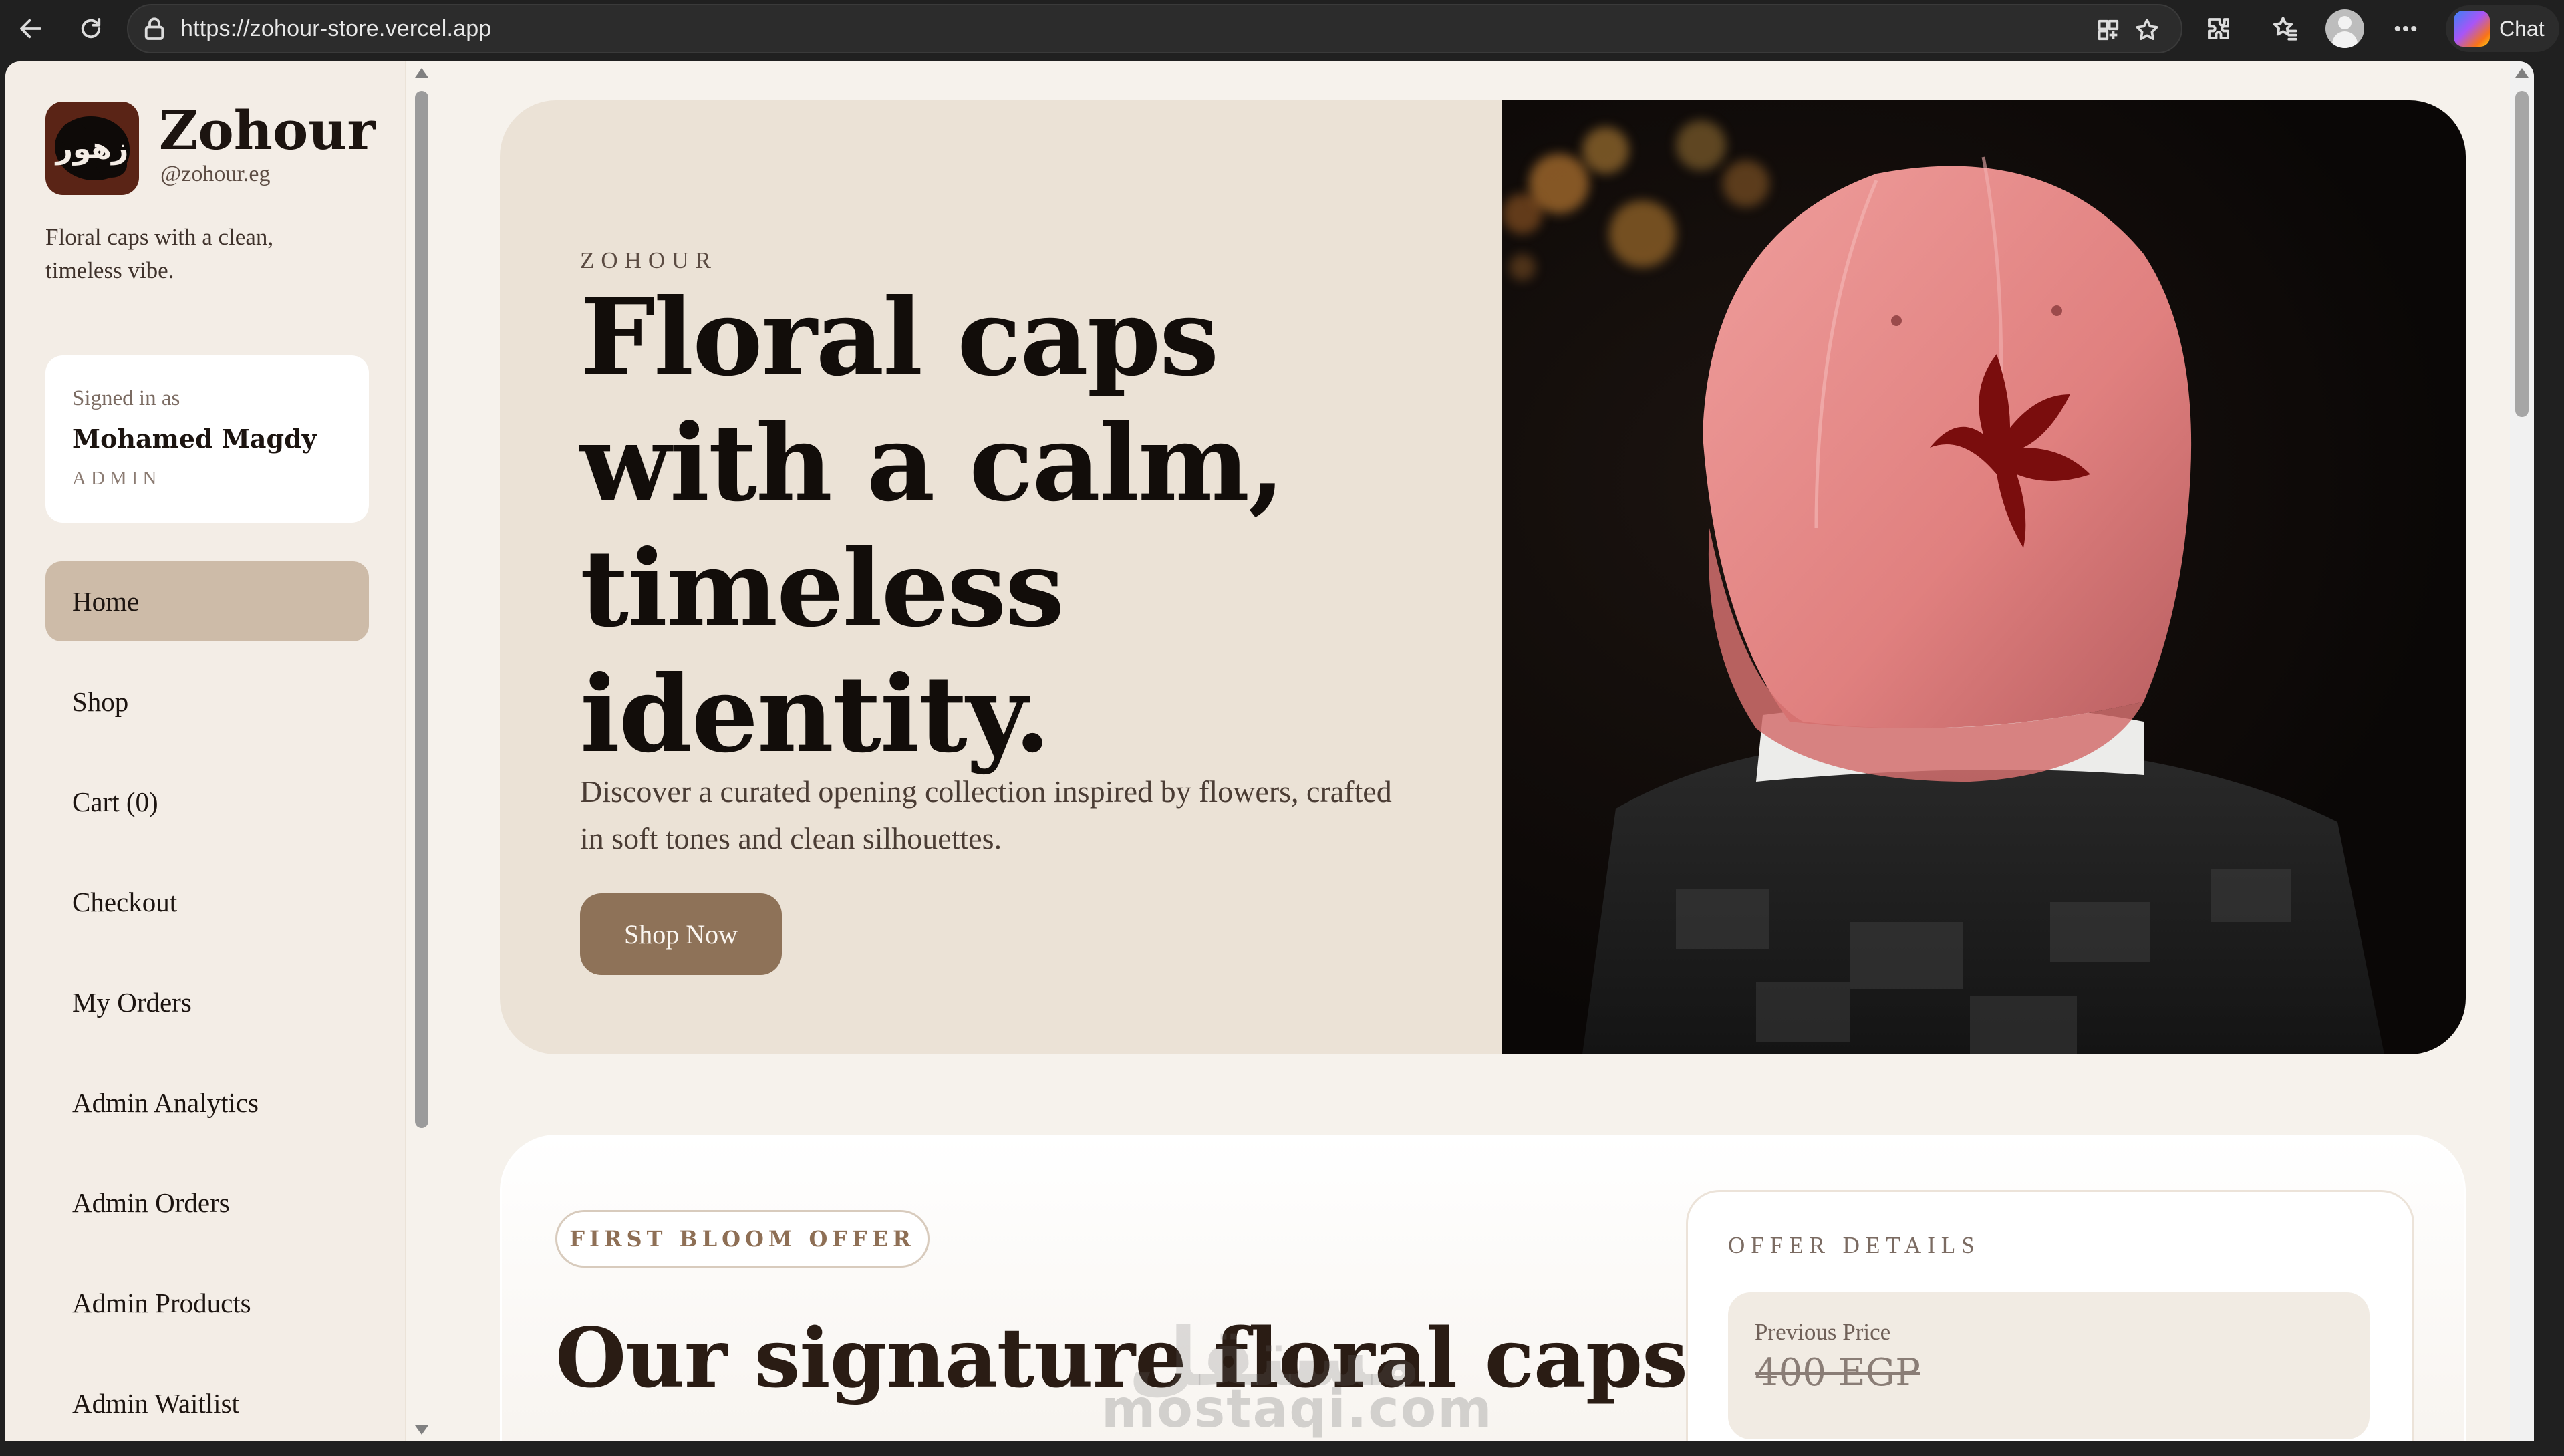  I want to click on offer-details-label: OFFER DETAILS, so click(1855, 1245).